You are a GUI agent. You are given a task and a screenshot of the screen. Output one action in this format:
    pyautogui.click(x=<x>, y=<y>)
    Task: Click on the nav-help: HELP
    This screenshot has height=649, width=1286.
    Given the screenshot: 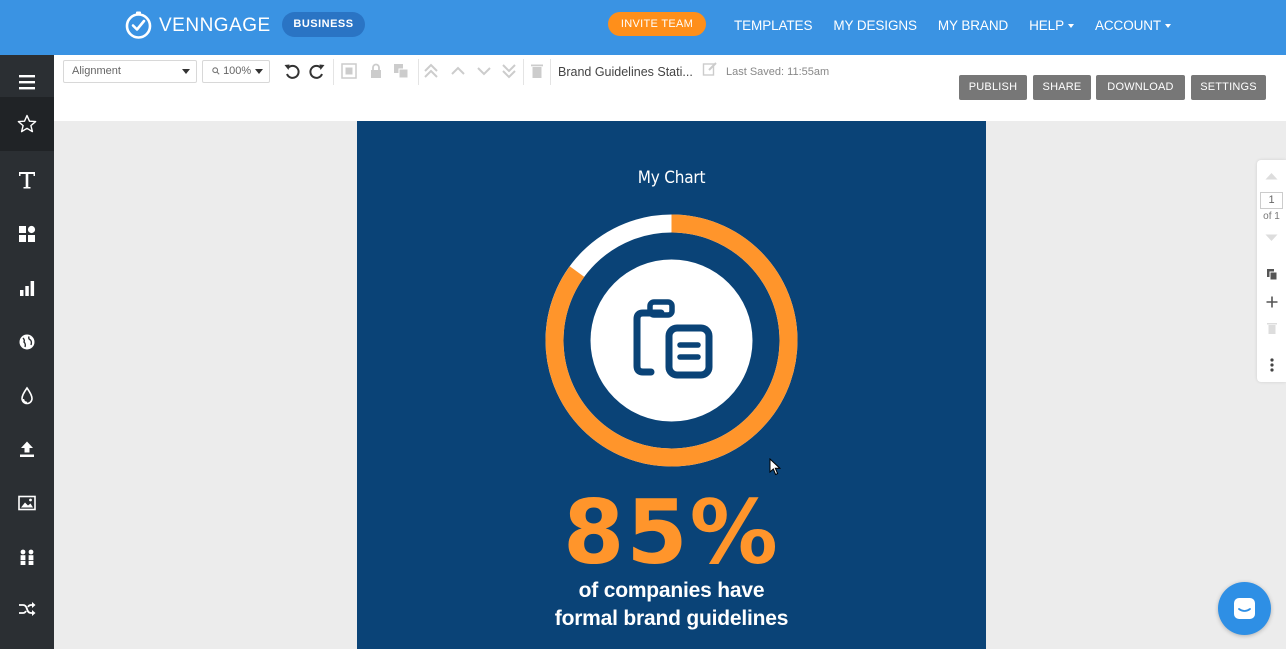 What is the action you would take?
    pyautogui.click(x=1051, y=25)
    